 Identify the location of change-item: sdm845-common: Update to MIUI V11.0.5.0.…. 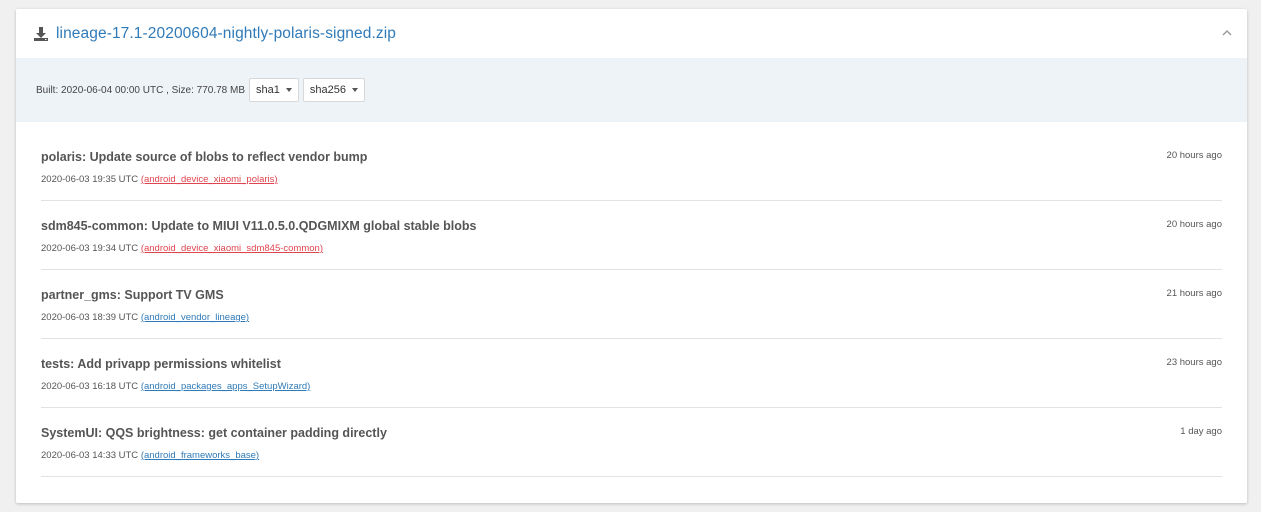
(631, 235).